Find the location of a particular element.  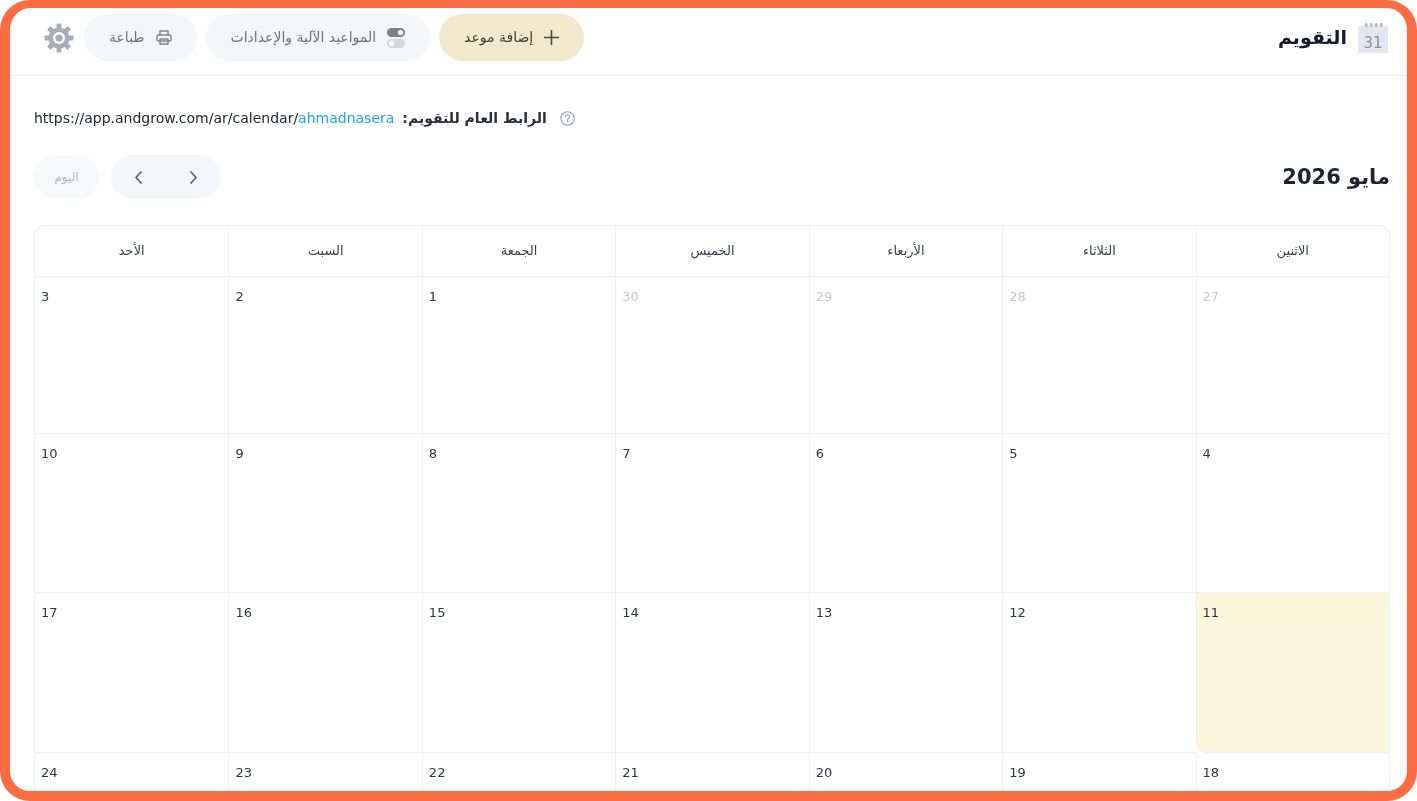

day-number: 22 is located at coordinates (437, 772).